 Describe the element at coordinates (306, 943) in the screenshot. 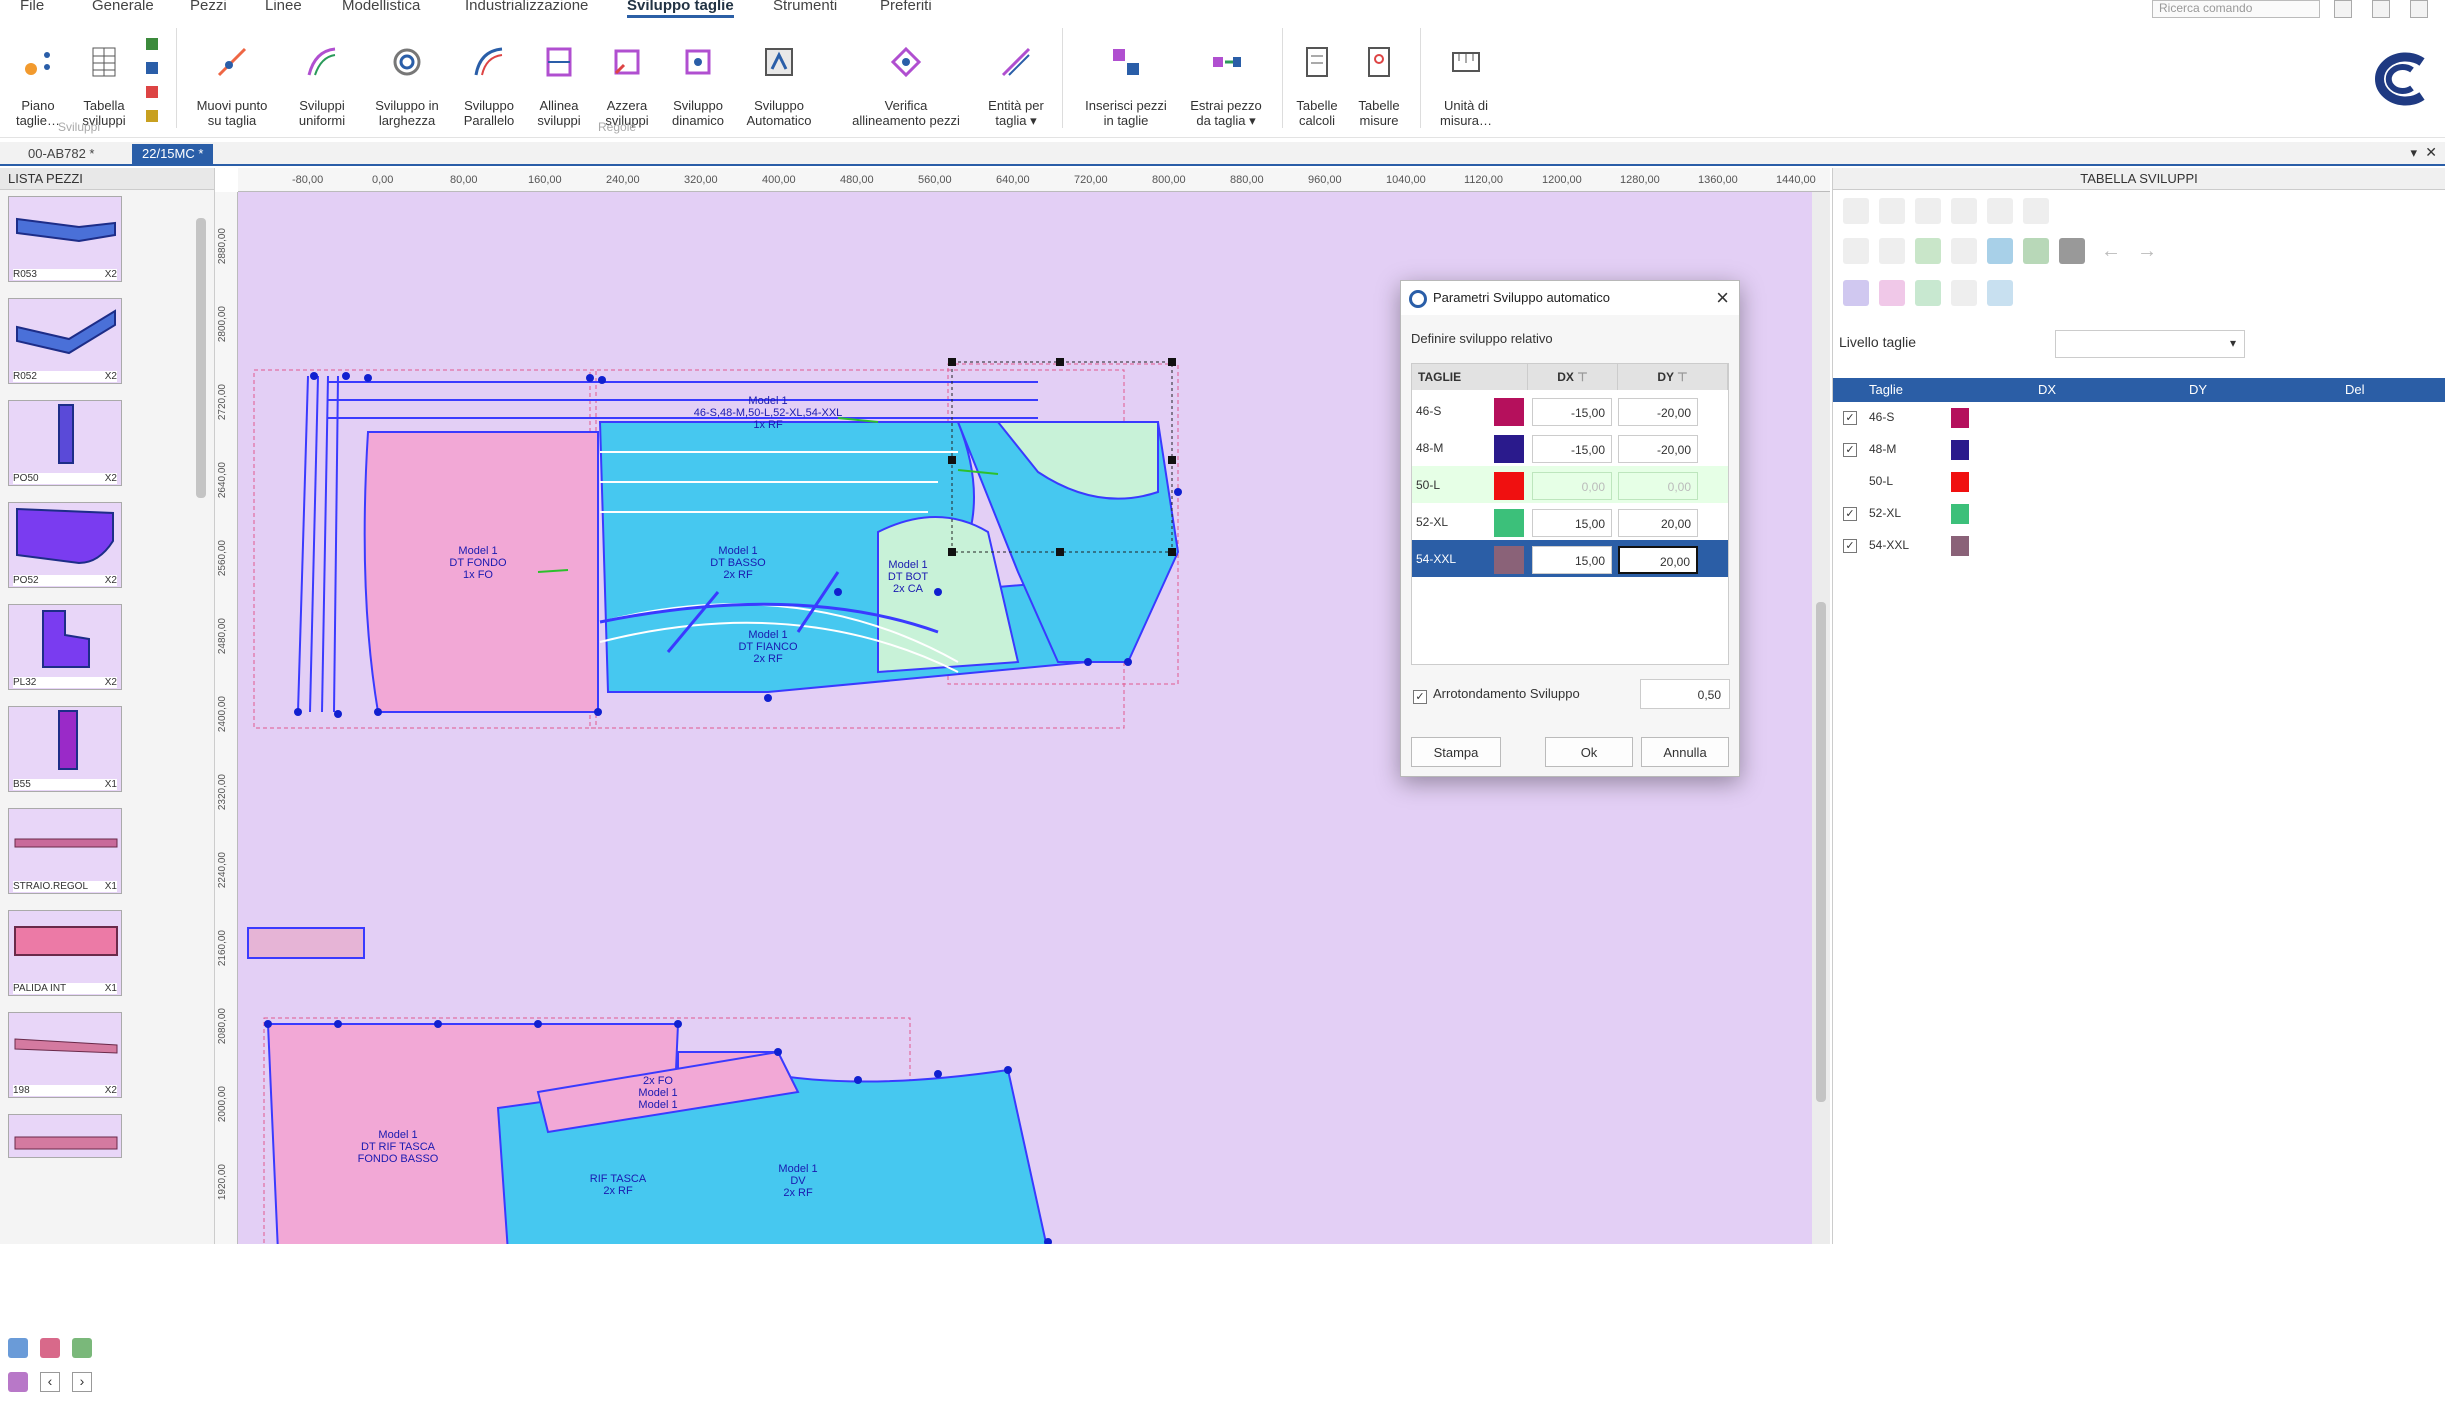

I see `small-piece` at that location.